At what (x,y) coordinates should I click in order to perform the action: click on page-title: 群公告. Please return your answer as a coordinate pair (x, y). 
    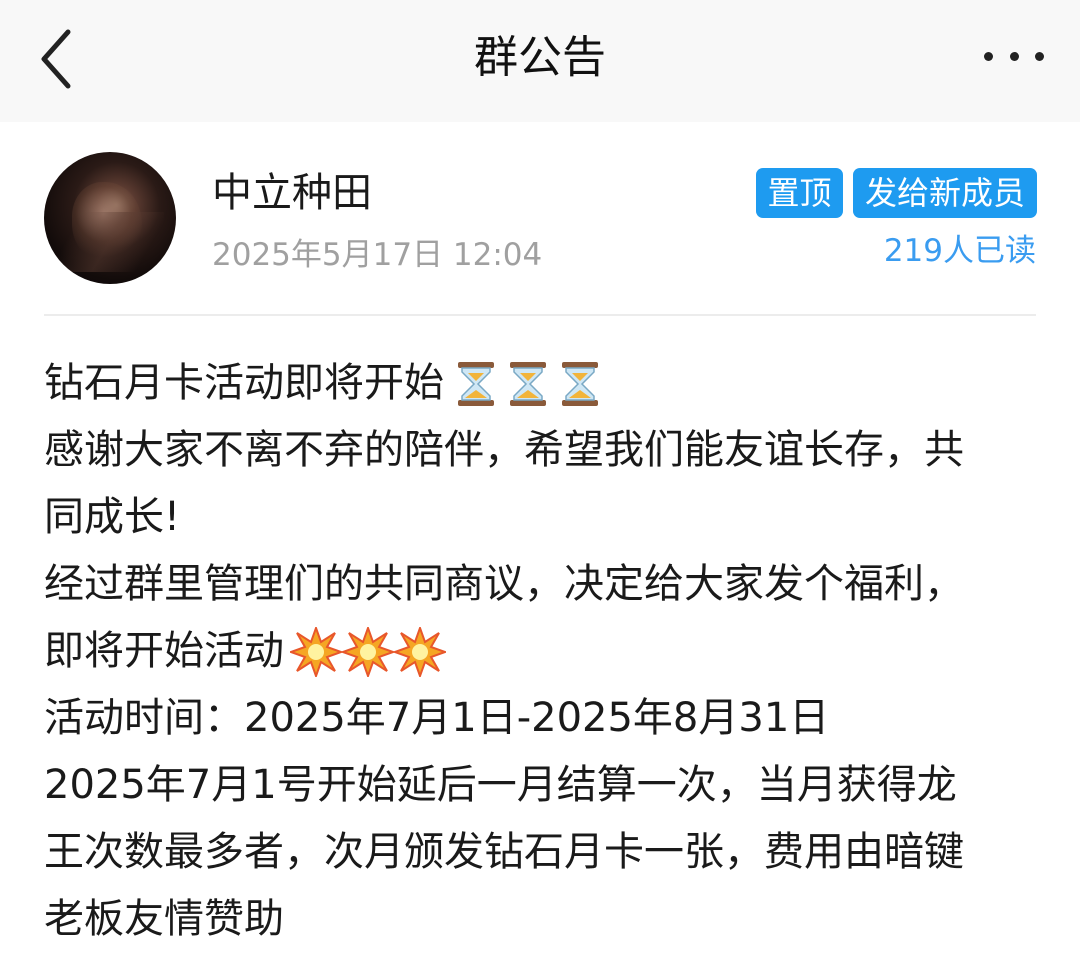
    Looking at the image, I should click on (540, 57).